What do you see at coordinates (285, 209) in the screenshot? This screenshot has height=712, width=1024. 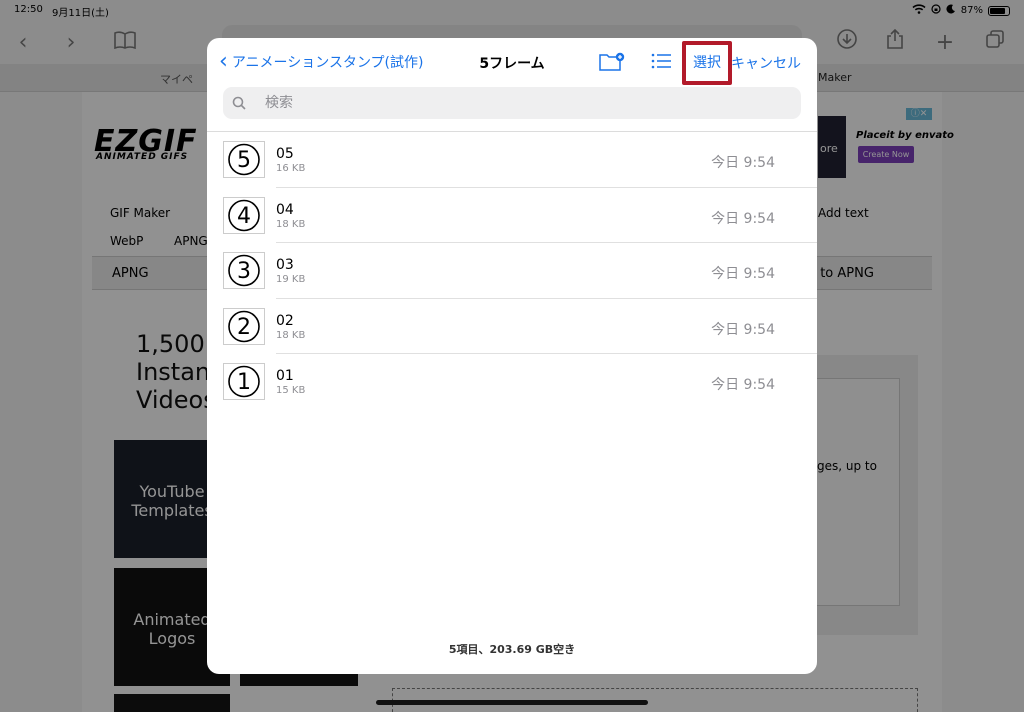 I see `file-name: 04` at bounding box center [285, 209].